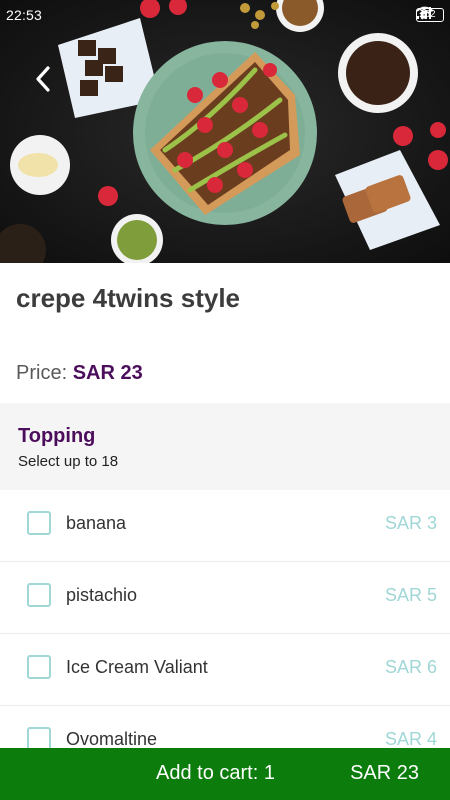  What do you see at coordinates (57, 436) in the screenshot?
I see `topping-title: Topping` at bounding box center [57, 436].